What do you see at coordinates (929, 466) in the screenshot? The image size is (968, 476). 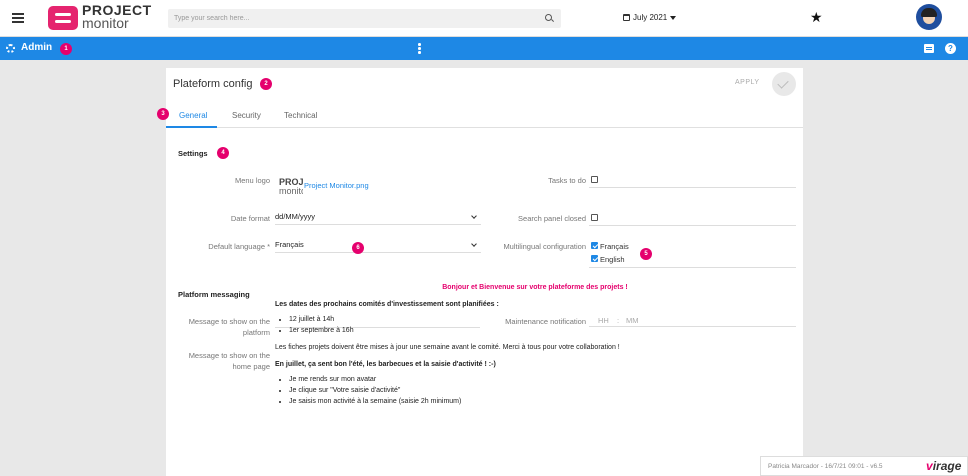 I see `vendor-logo-mark: v` at bounding box center [929, 466].